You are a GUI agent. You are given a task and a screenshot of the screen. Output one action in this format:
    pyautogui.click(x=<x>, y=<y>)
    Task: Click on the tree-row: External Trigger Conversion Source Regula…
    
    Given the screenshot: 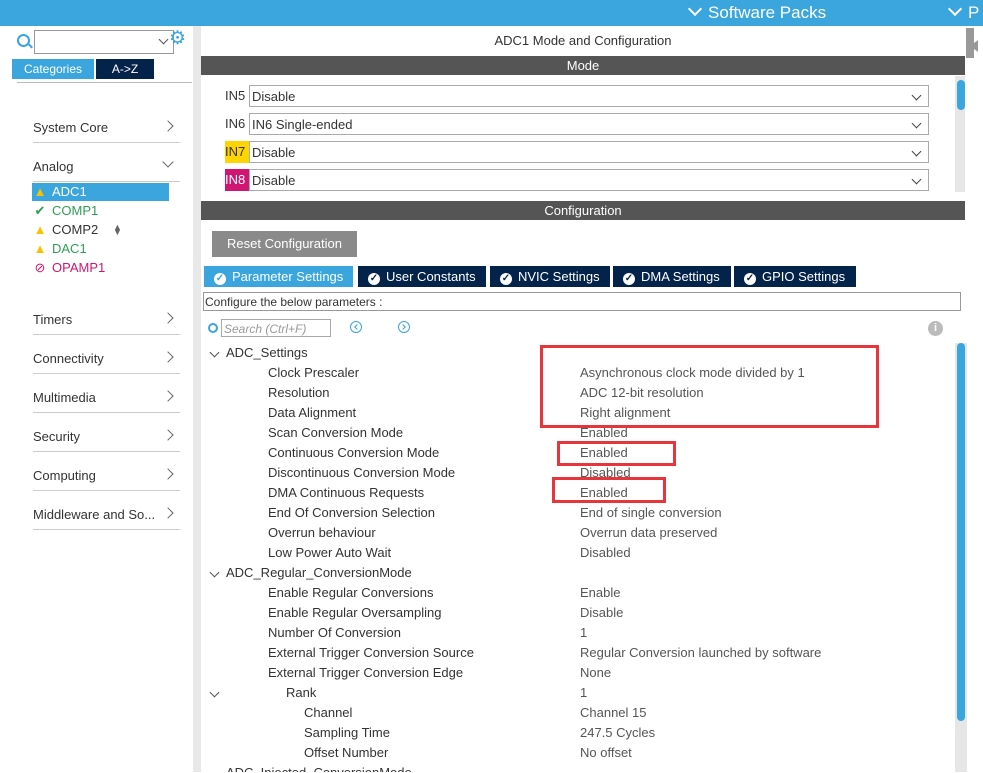 What is the action you would take?
    pyautogui.click(x=577, y=653)
    